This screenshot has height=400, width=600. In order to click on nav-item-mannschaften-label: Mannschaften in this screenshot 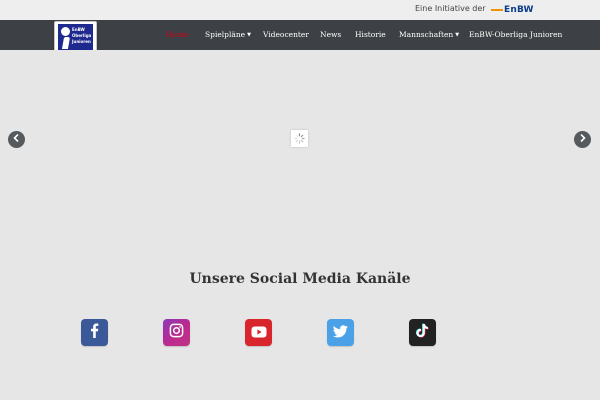, I will do `click(426, 34)`.